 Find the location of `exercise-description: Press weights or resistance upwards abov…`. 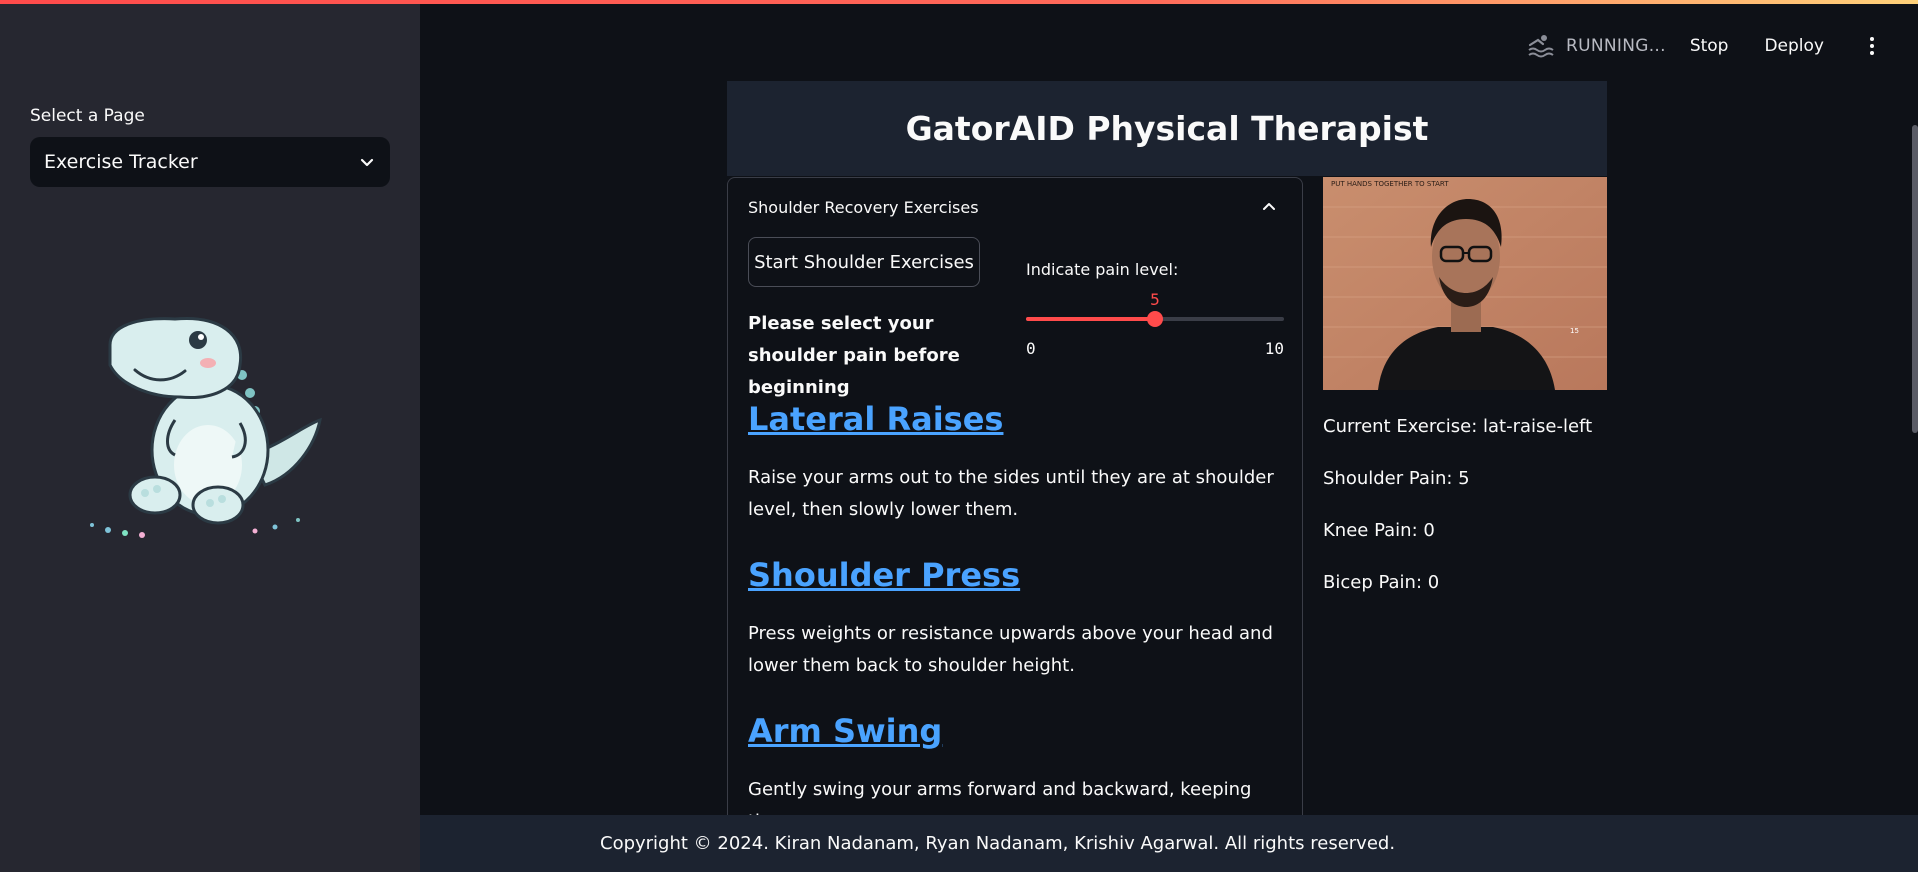

exercise-description: Press weights or resistance upwards abov… is located at coordinates (1010, 649).